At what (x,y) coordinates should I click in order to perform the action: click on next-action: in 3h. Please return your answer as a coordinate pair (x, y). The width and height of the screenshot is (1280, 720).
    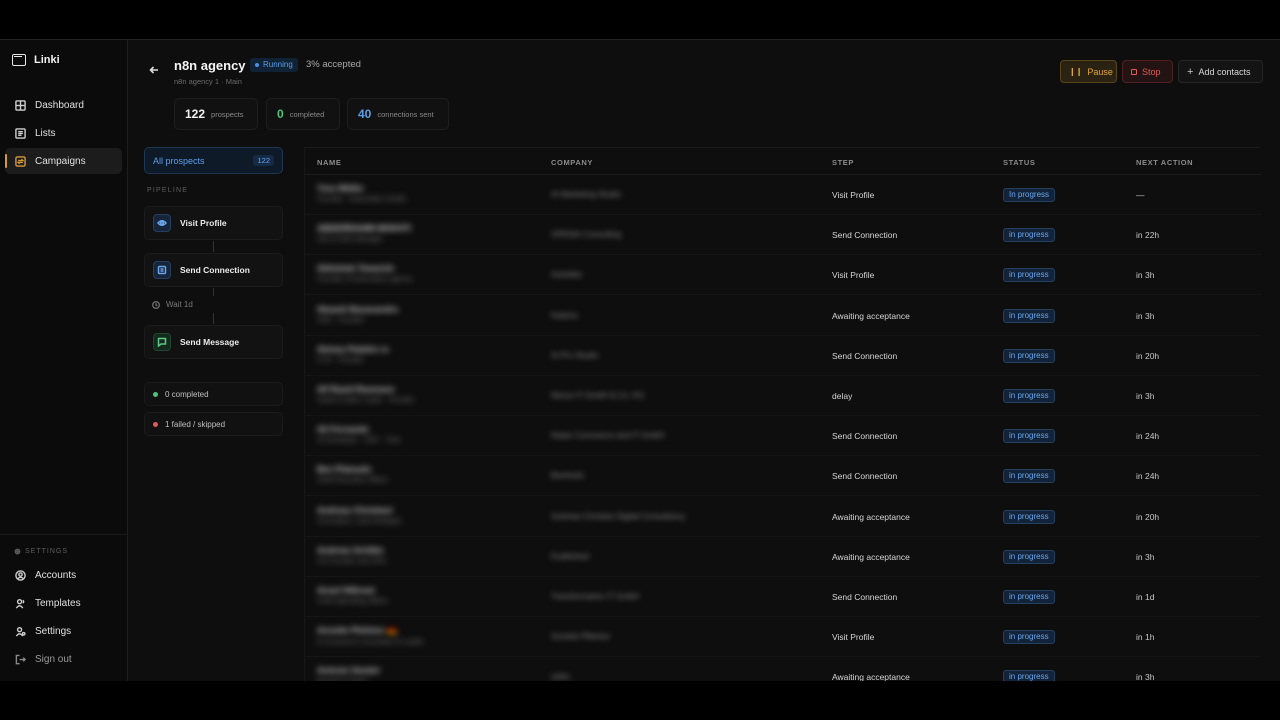
    Looking at the image, I should click on (1145, 676).